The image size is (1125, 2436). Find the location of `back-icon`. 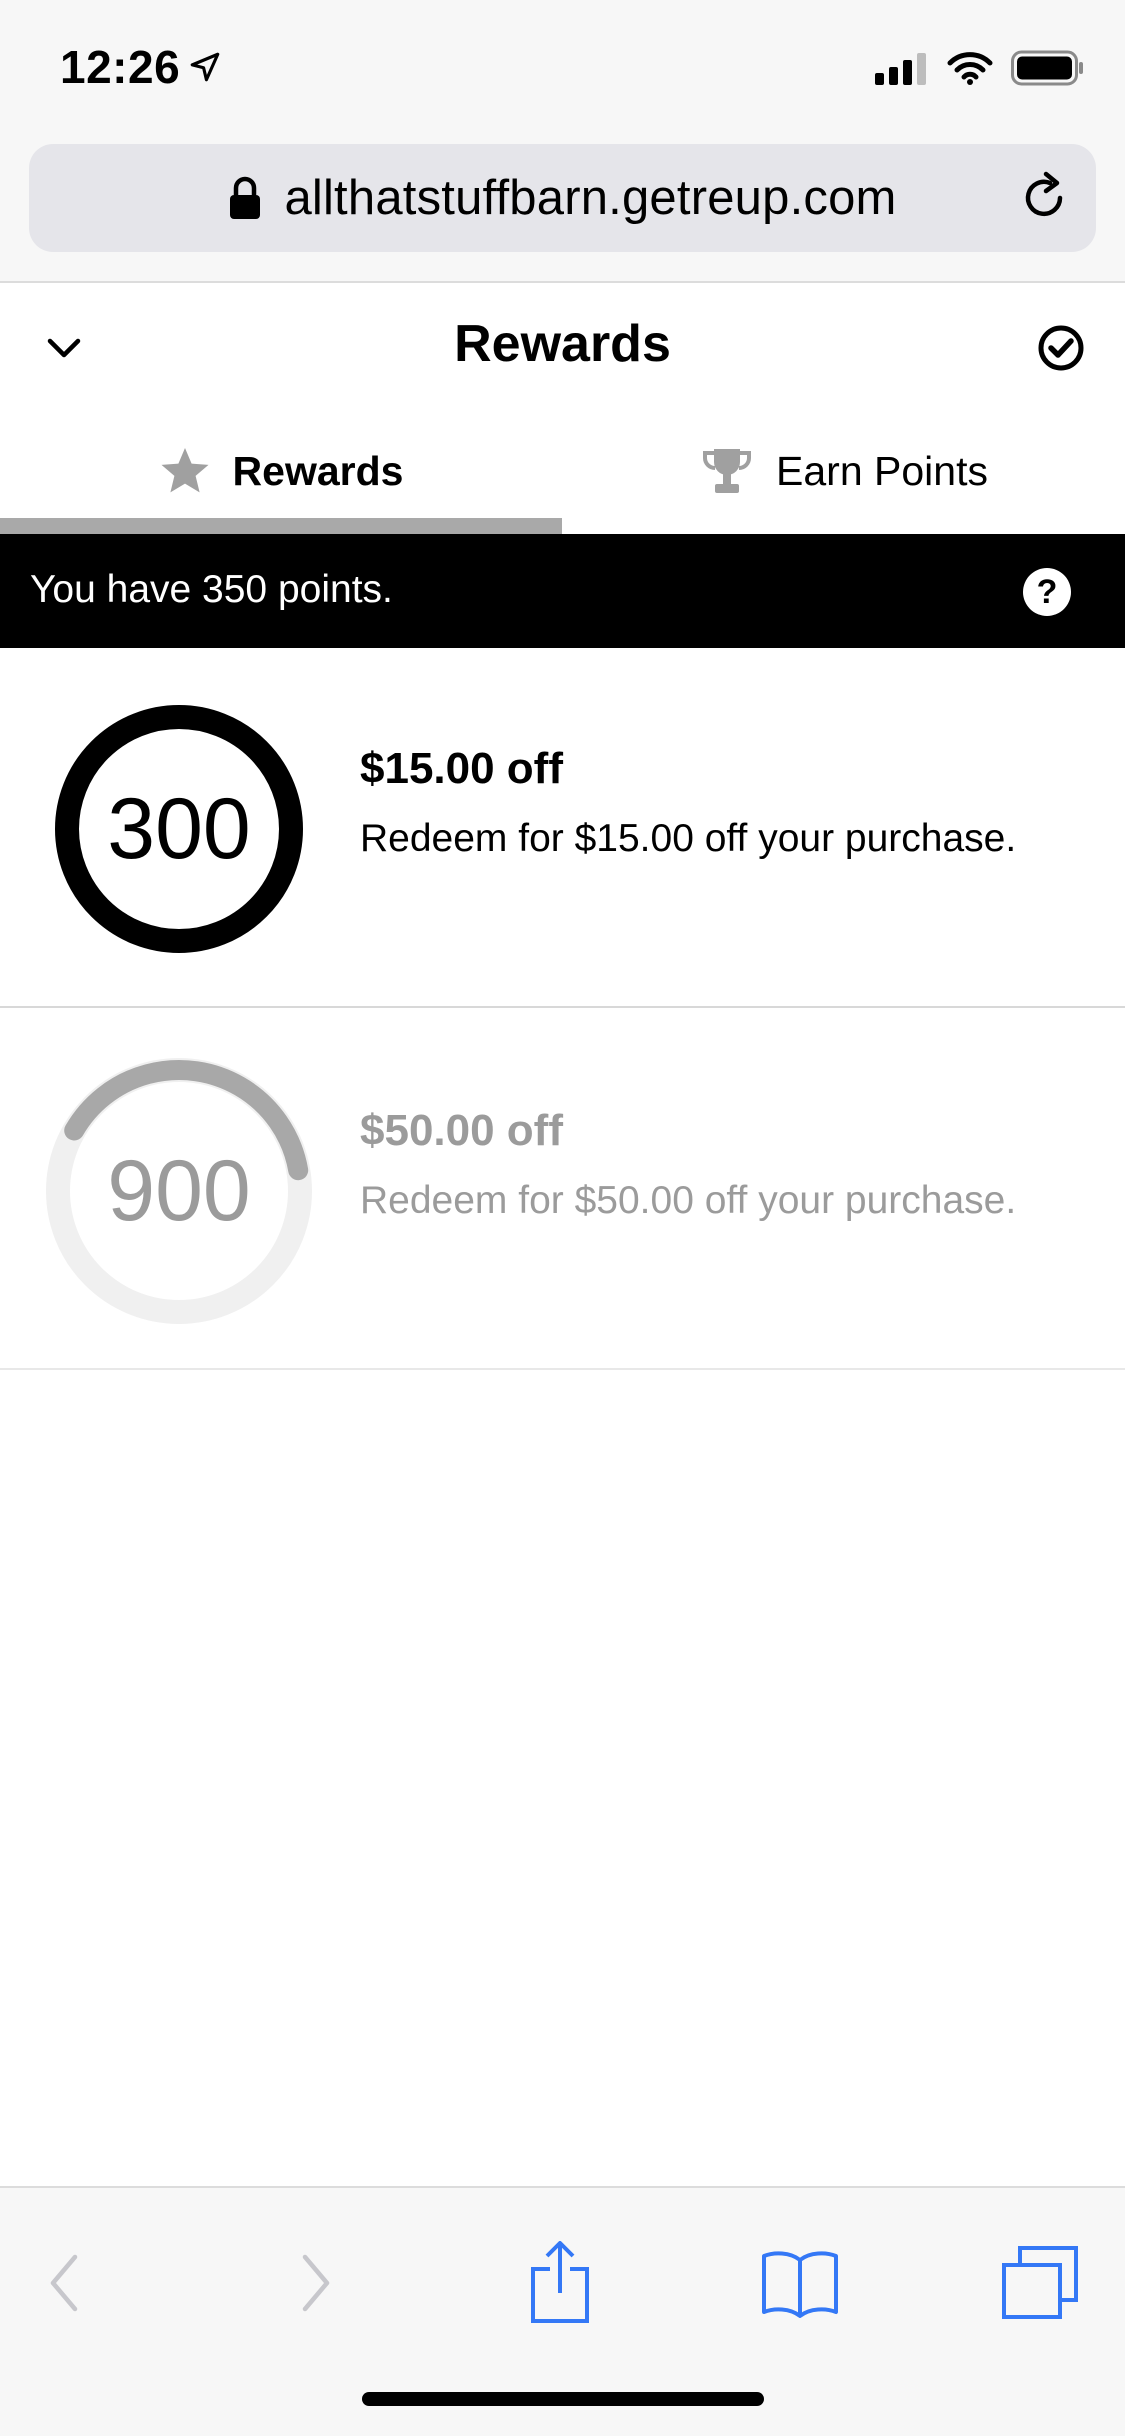

back-icon is located at coordinates (64, 2283).